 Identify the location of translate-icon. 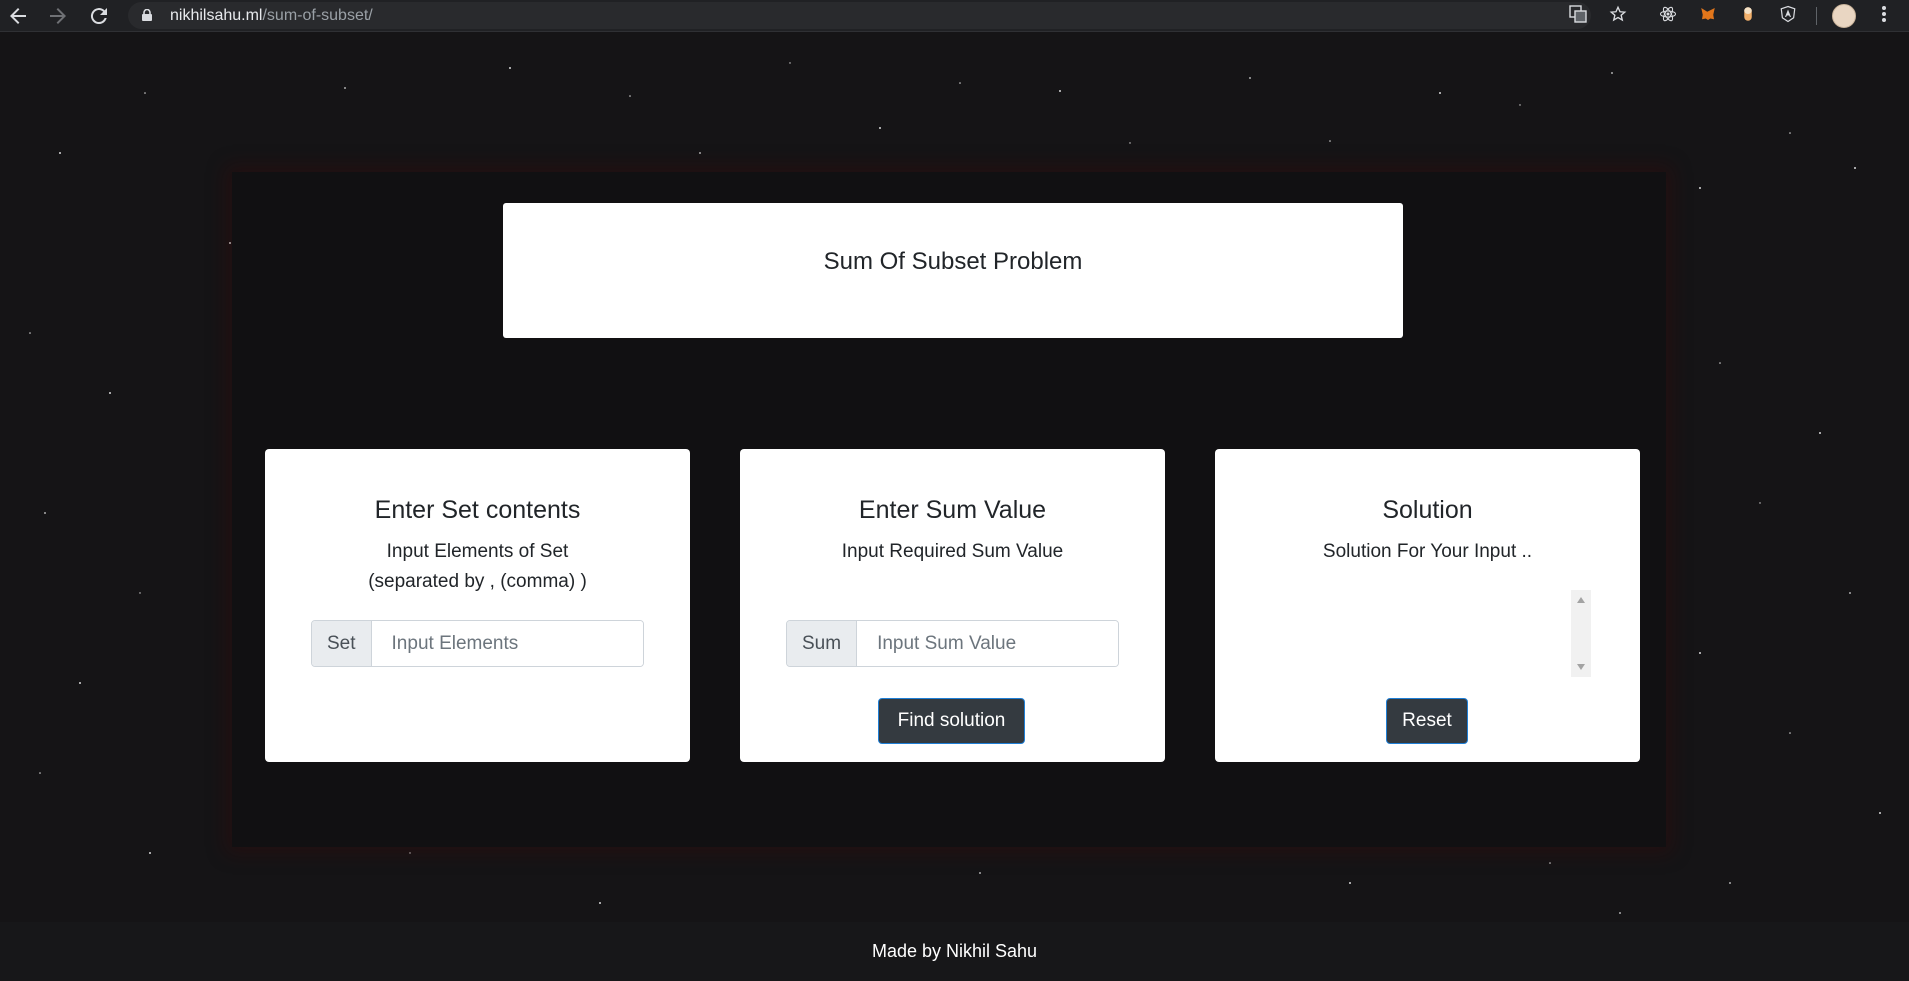
(1578, 16).